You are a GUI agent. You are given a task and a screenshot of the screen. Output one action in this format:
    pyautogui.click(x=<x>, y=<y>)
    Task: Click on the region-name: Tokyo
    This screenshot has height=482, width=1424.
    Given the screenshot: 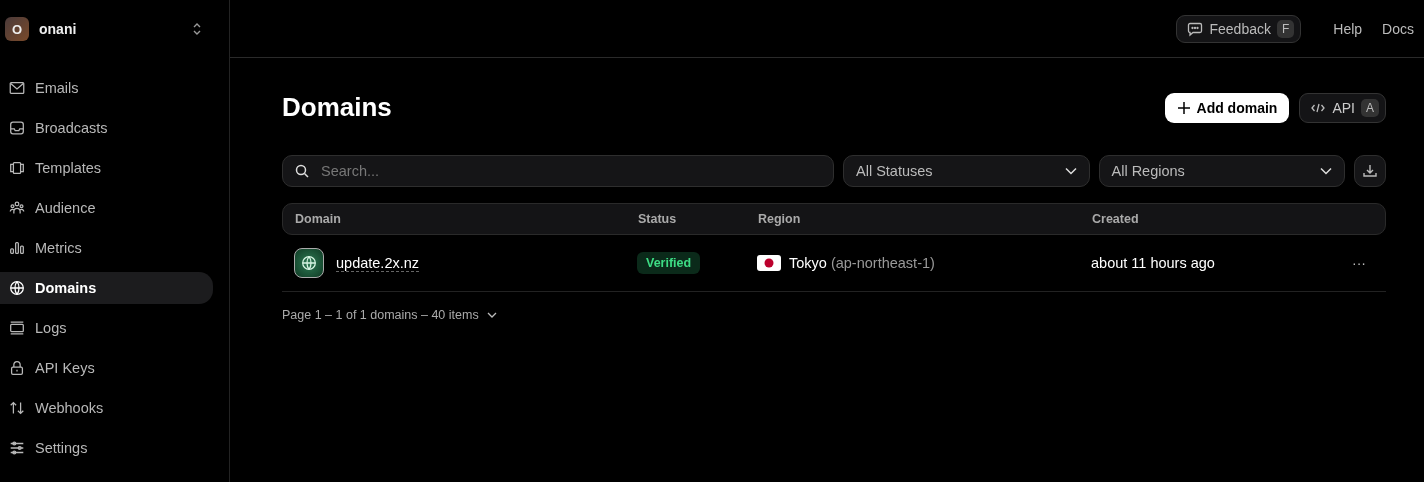 What is the action you would take?
    pyautogui.click(x=808, y=263)
    